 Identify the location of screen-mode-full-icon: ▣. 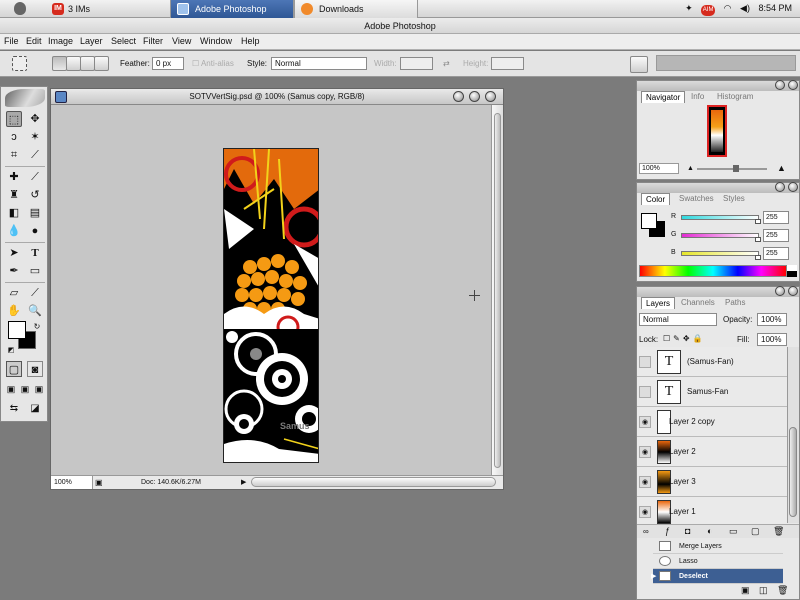
(39, 389).